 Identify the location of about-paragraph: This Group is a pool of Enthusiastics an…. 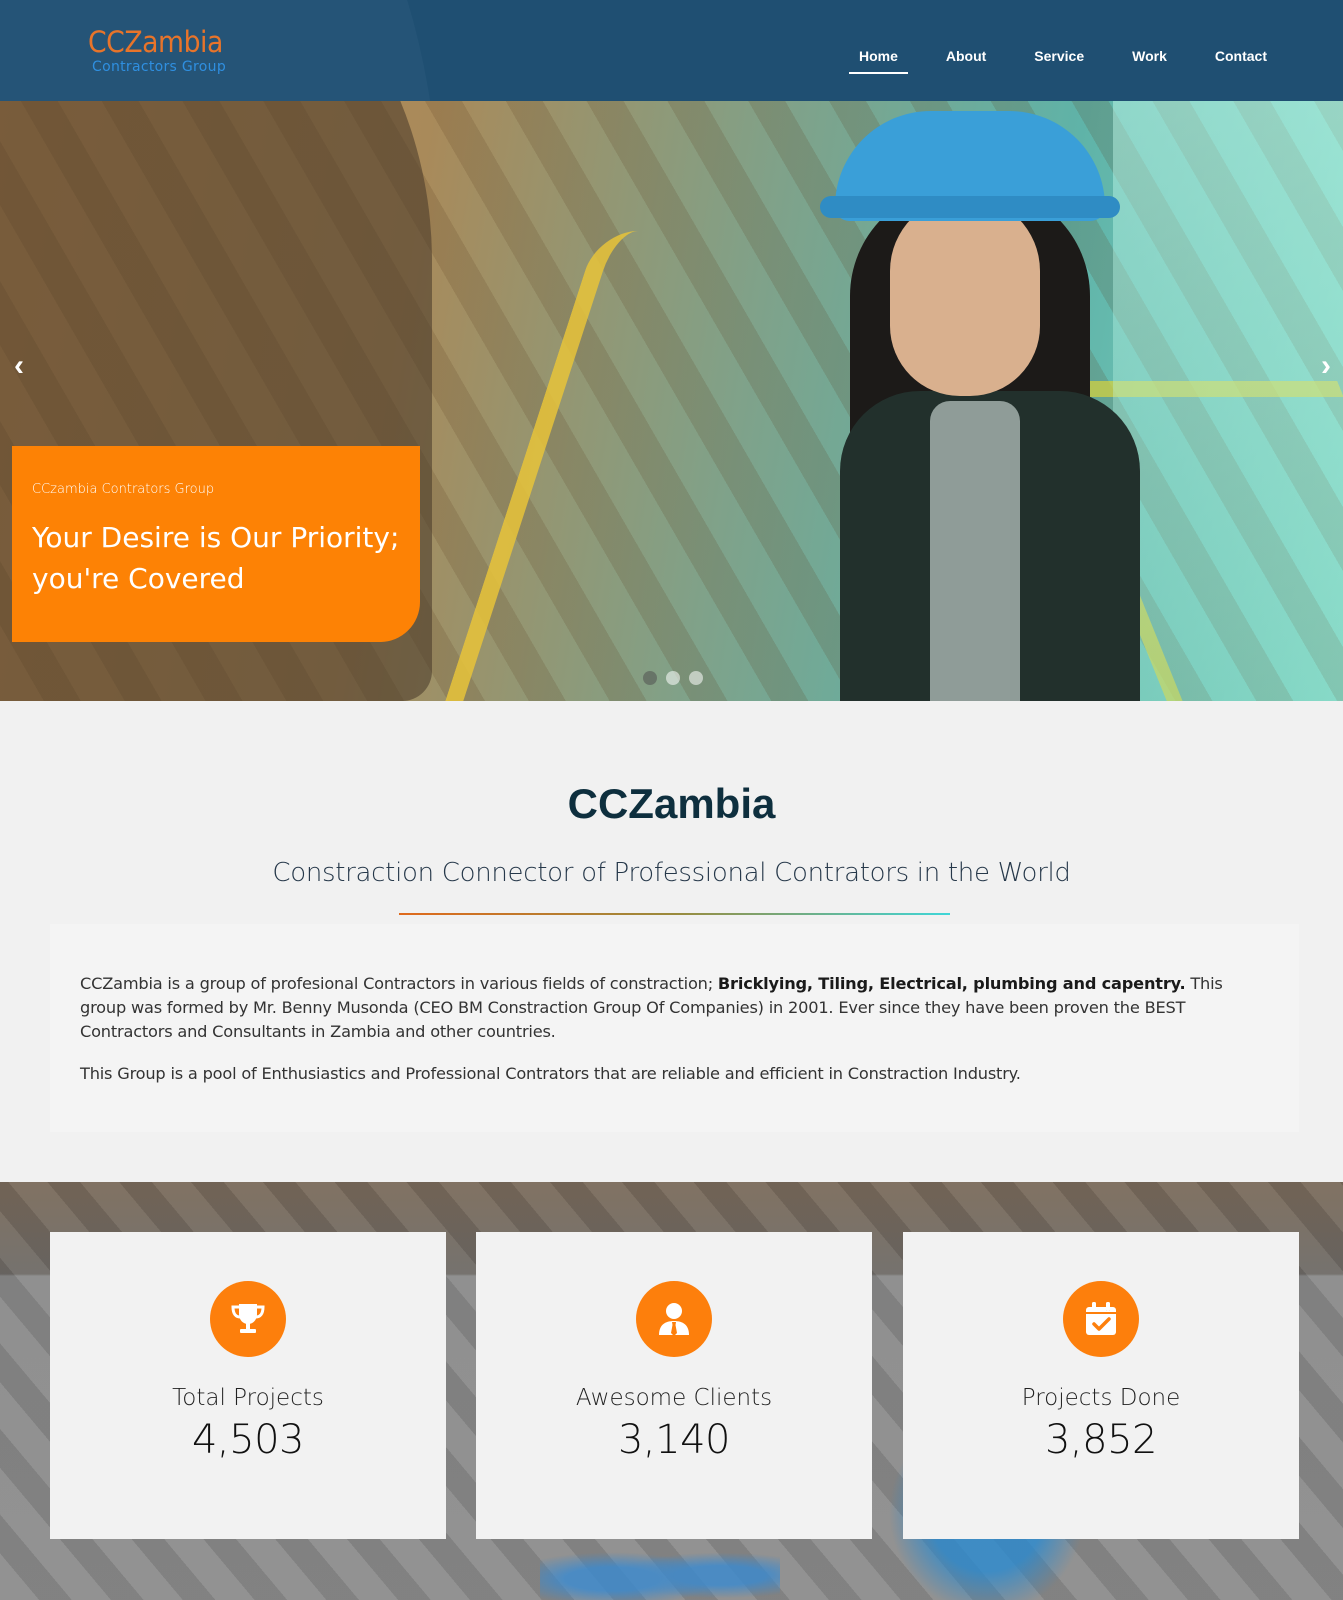
(550, 1073).